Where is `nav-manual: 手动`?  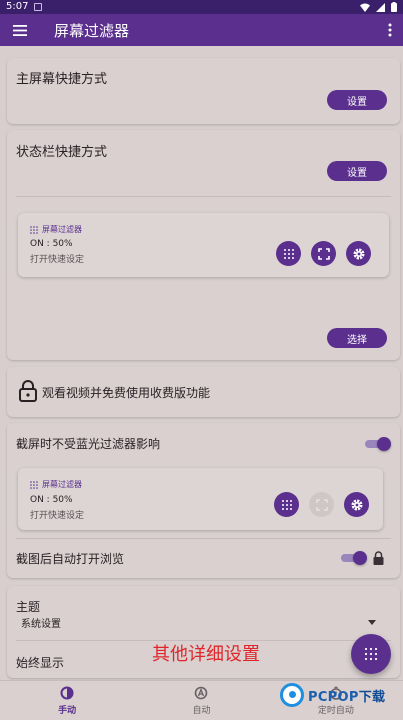
nav-manual: 手动 is located at coordinates (67, 700).